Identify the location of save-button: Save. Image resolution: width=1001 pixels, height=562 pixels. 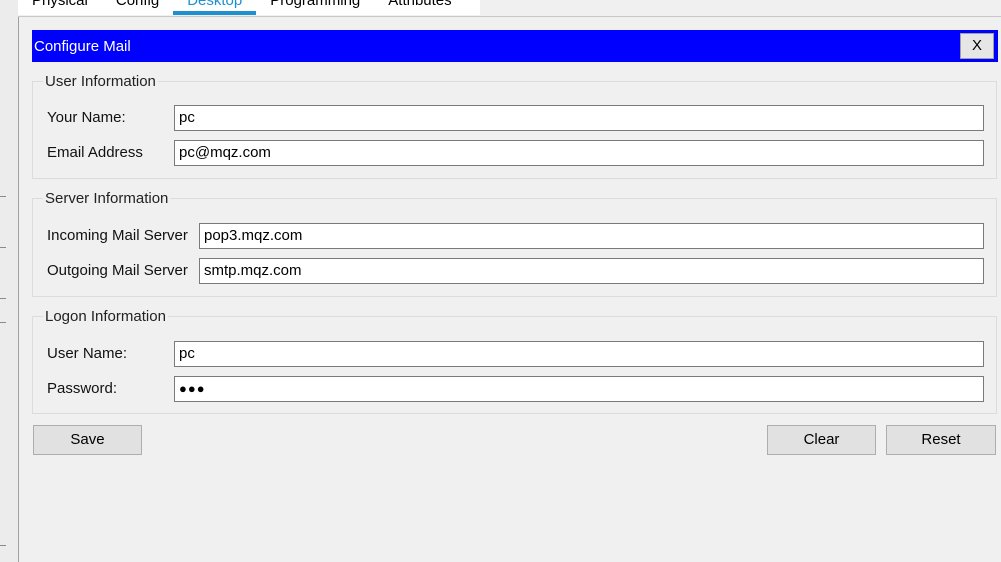
(87, 440).